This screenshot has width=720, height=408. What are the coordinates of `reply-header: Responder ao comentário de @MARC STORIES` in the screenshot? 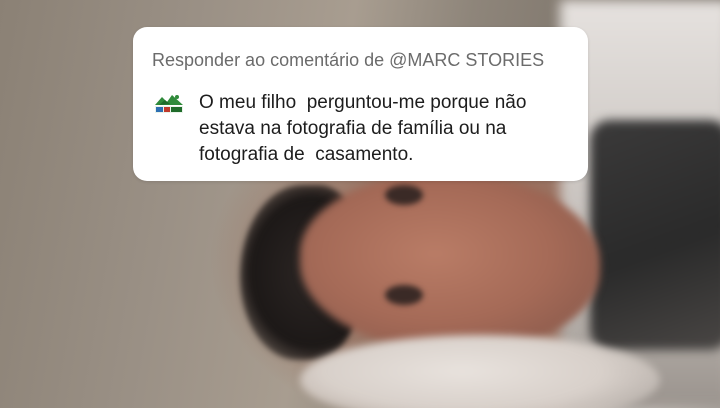 It's located at (348, 60).